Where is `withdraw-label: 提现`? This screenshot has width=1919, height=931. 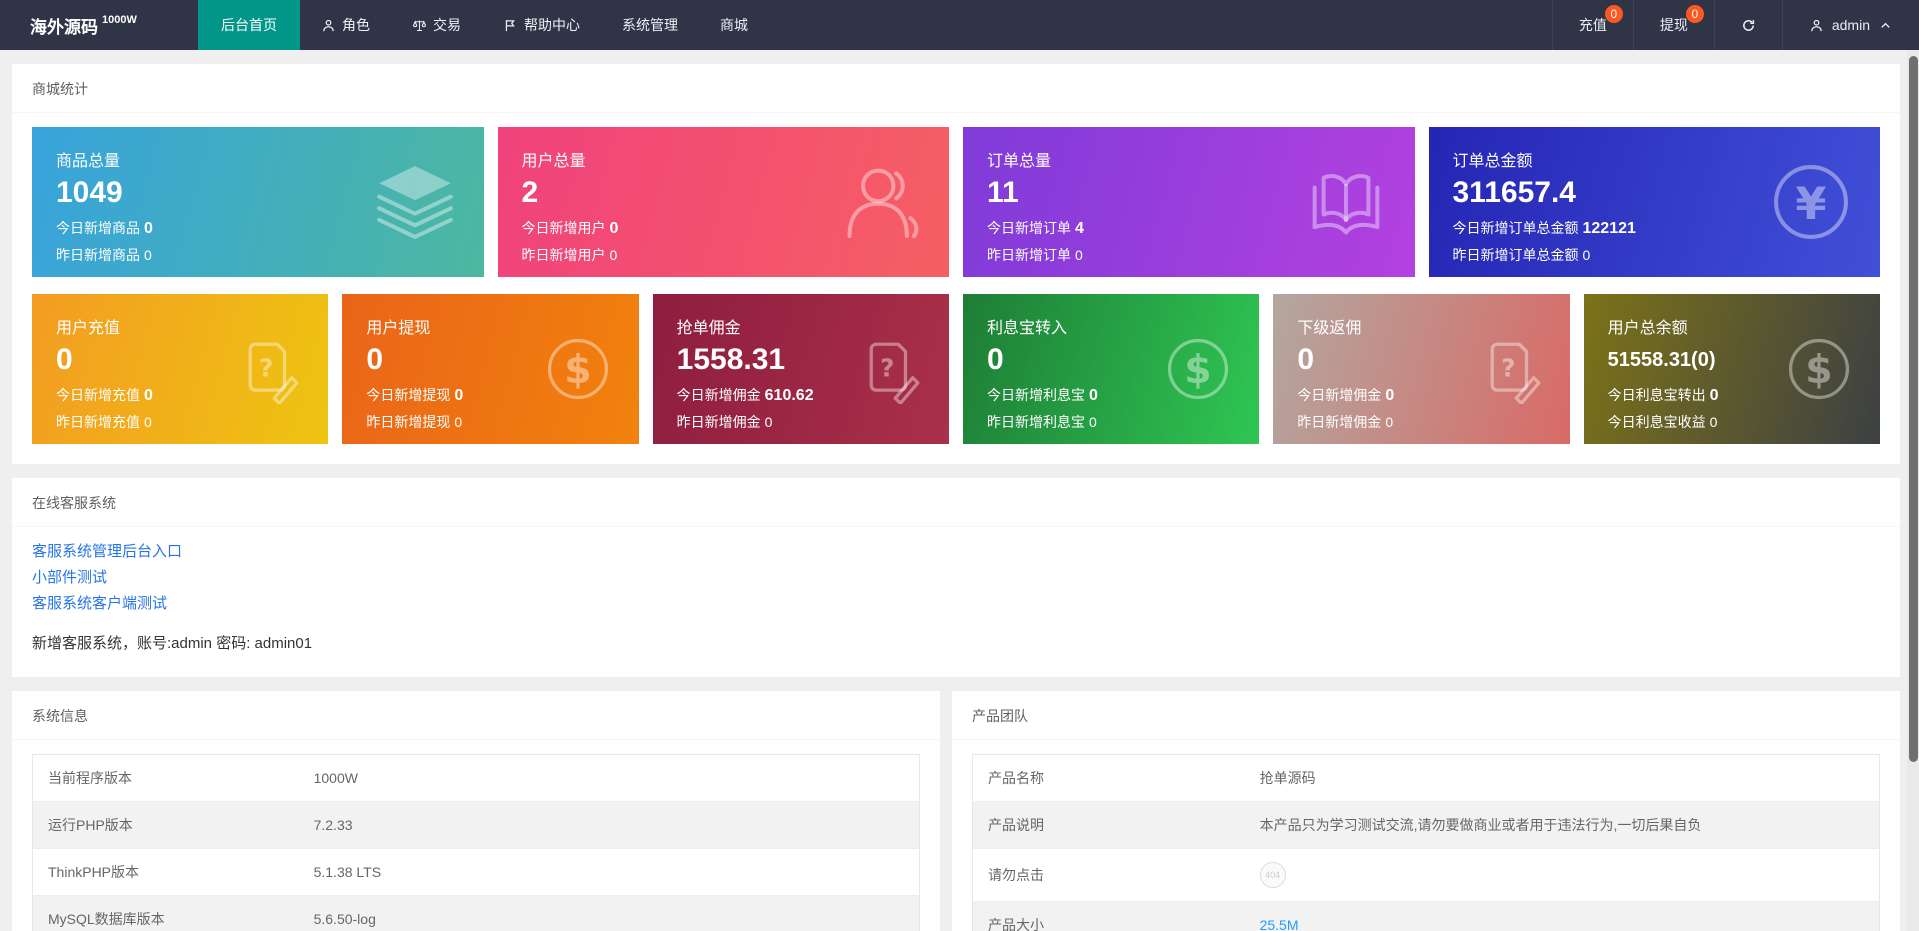 withdraw-label: 提现 is located at coordinates (1673, 25).